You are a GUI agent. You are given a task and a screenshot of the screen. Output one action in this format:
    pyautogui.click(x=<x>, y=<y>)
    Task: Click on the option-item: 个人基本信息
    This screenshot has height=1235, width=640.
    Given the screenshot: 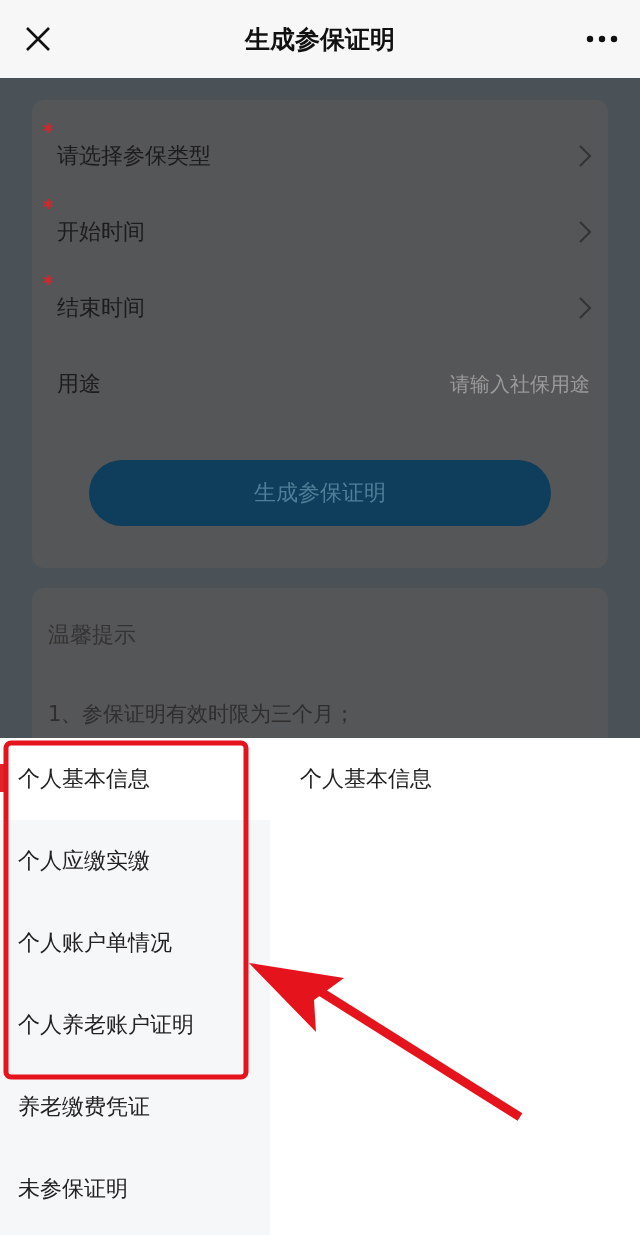 What is the action you would take?
    pyautogui.click(x=470, y=779)
    